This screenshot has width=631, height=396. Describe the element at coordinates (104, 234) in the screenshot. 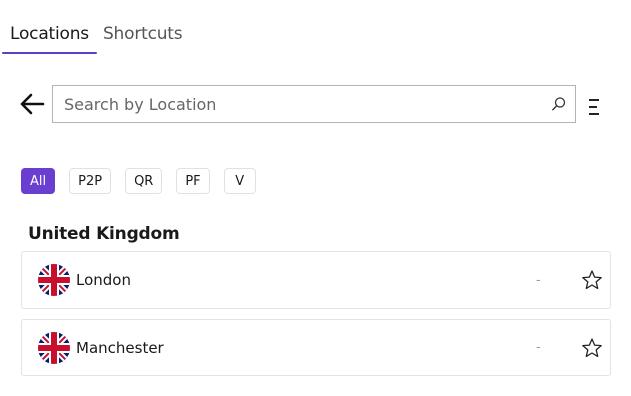

I see `country-heading: United Kingdom` at that location.